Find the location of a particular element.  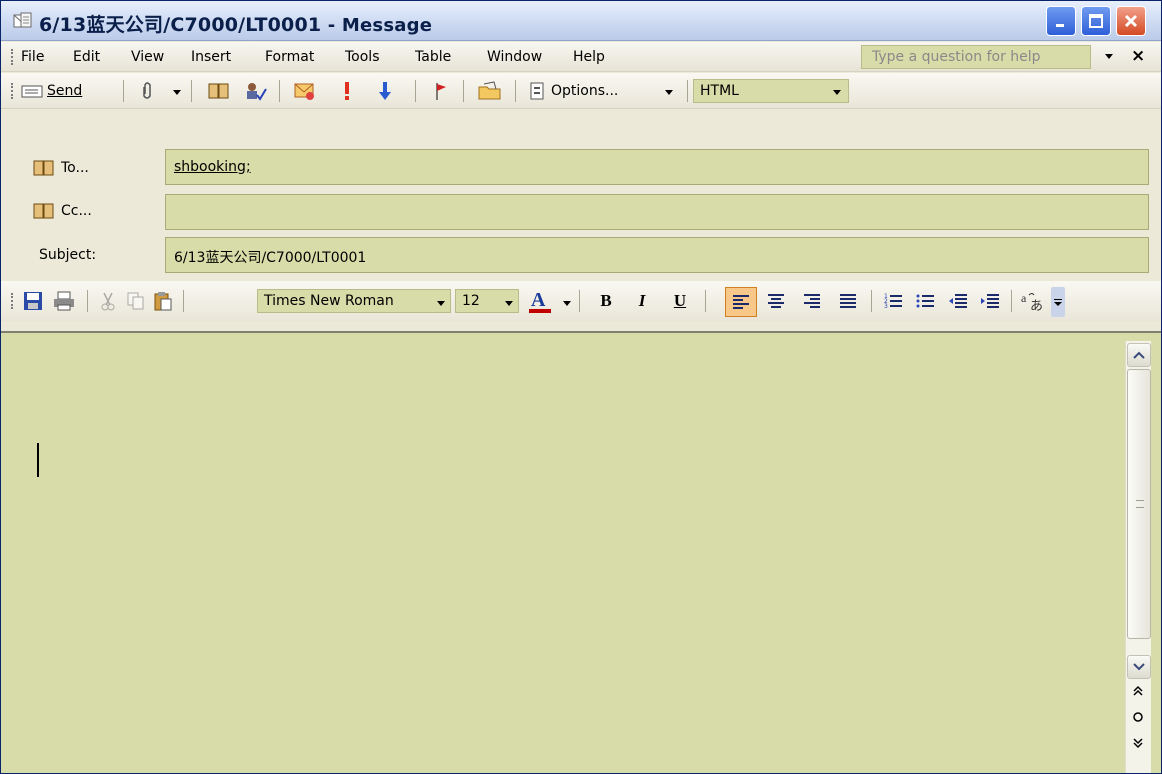

send-label: Send is located at coordinates (65, 91).